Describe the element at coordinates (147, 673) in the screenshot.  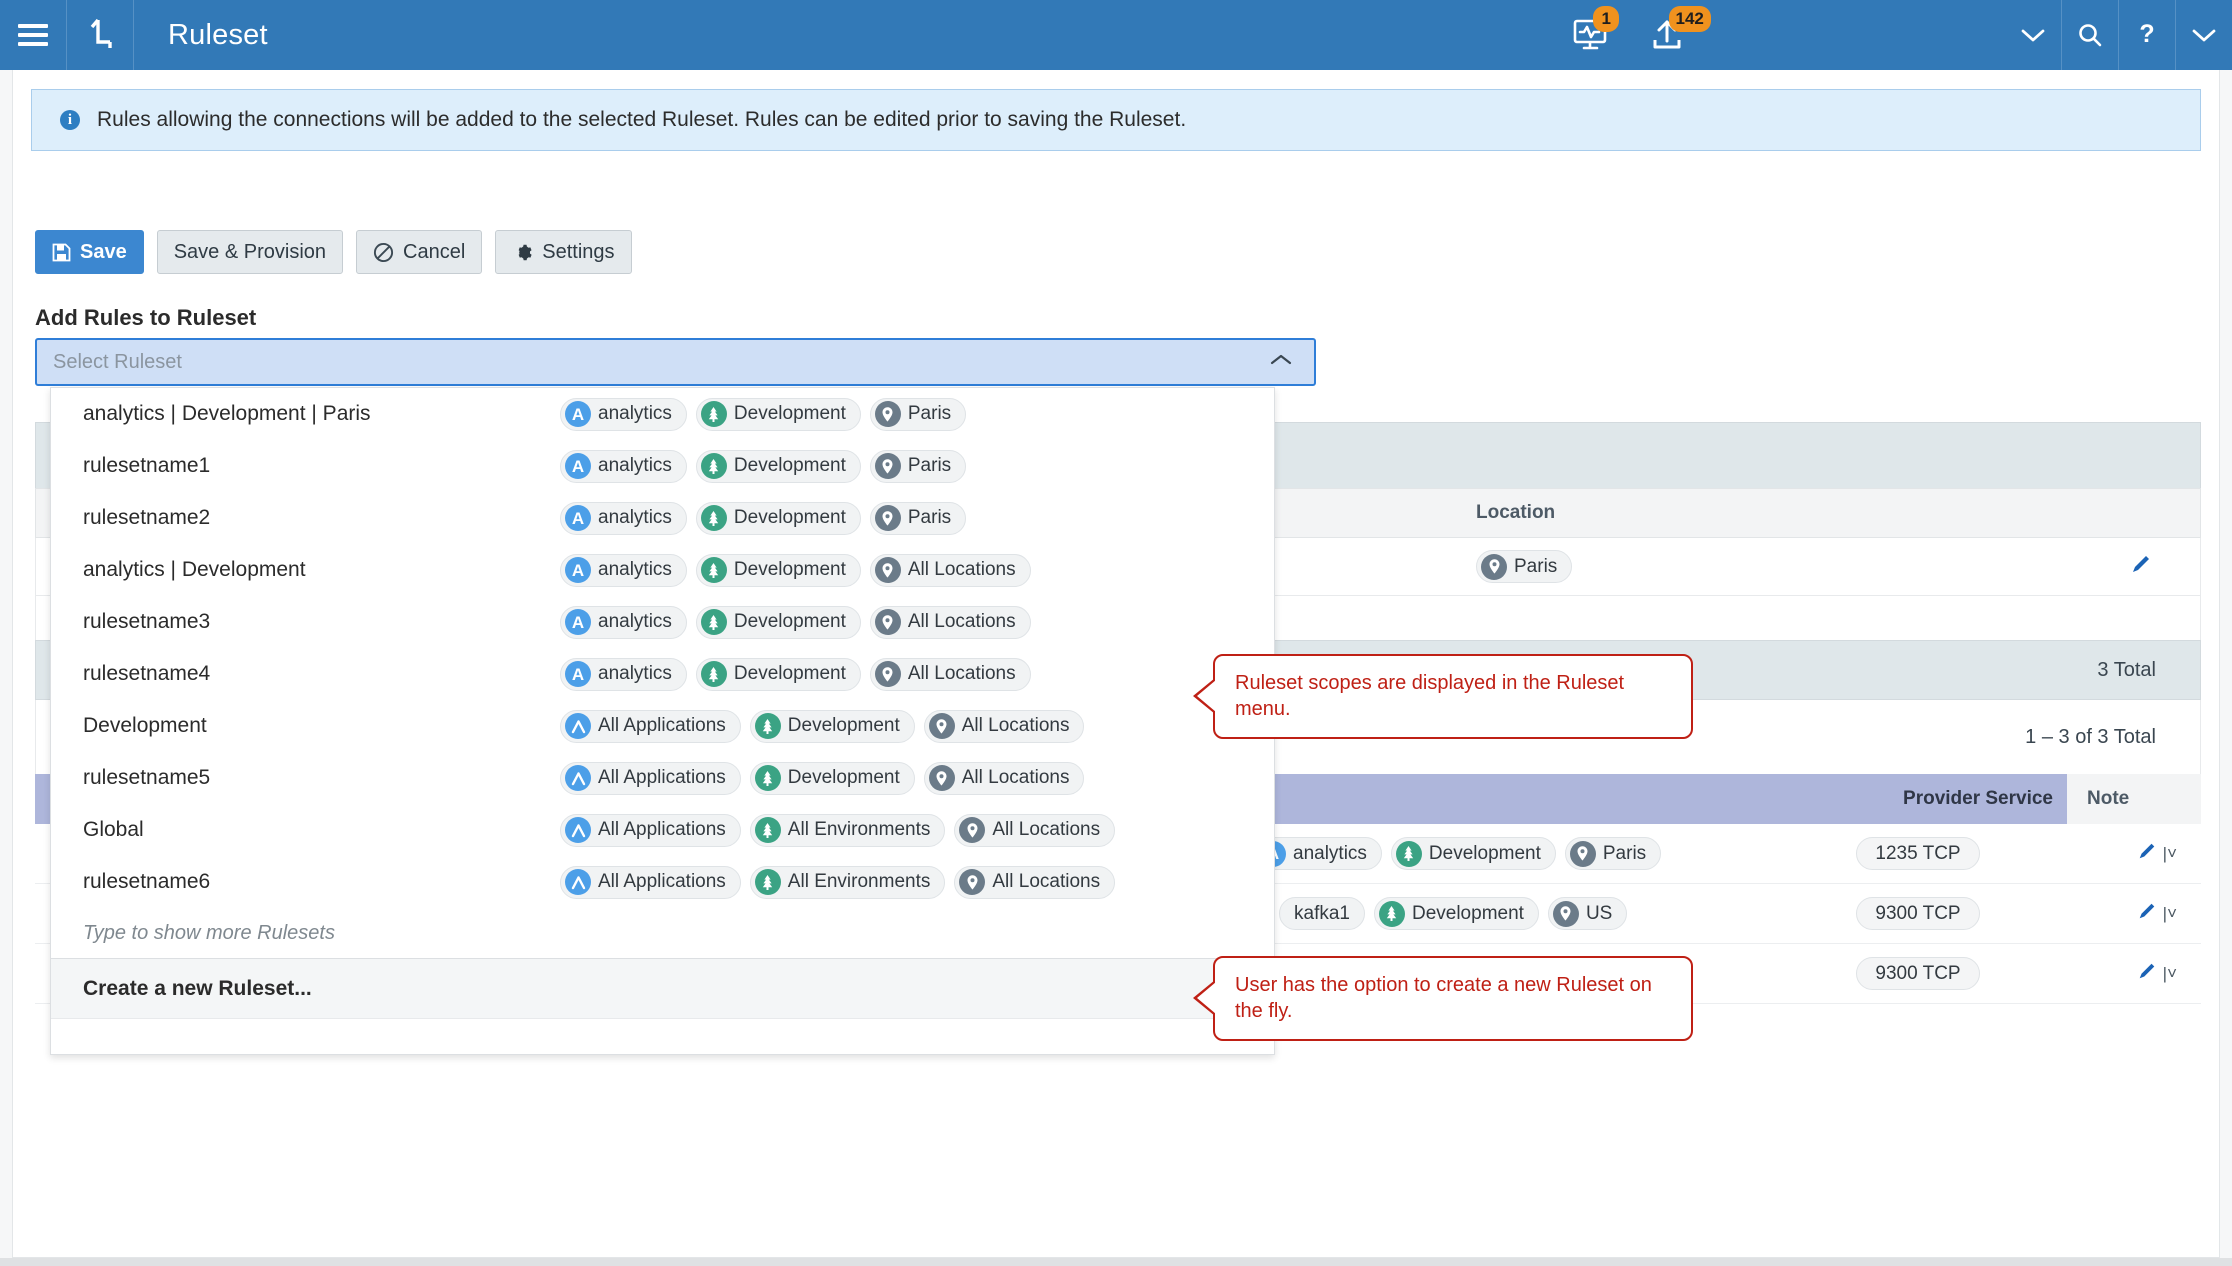
I see `dropdown-option-name: rulesetname4` at that location.